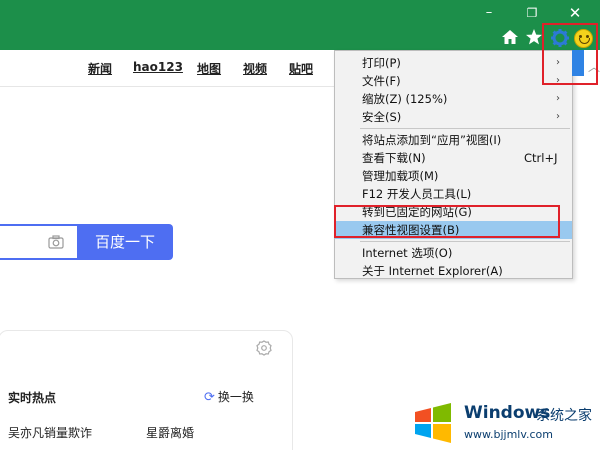  I want to click on menu-item-zoom: 缩放(Z) (125%) ›, so click(453, 99).